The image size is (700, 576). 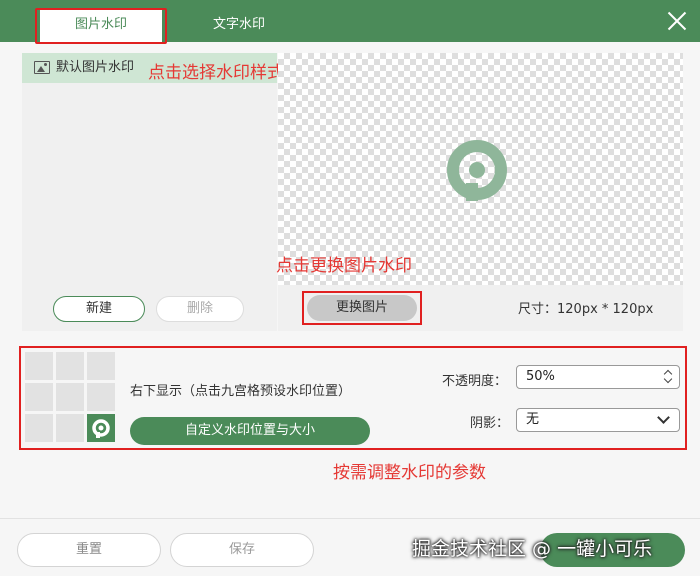 What do you see at coordinates (475, 381) in the screenshot?
I see `opacity-label: 不透明度：` at bounding box center [475, 381].